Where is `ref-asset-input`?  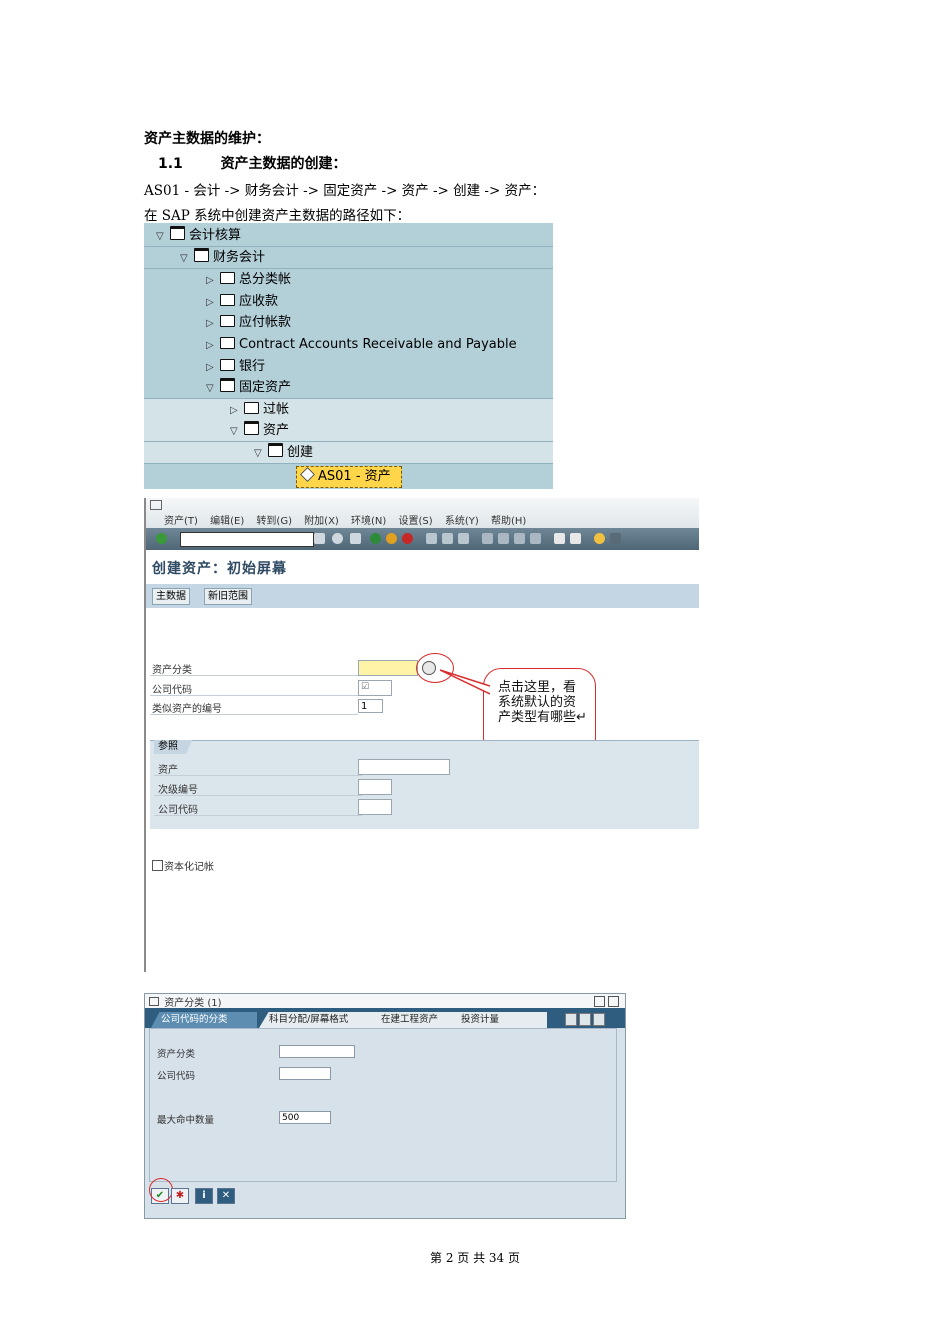 ref-asset-input is located at coordinates (404, 767).